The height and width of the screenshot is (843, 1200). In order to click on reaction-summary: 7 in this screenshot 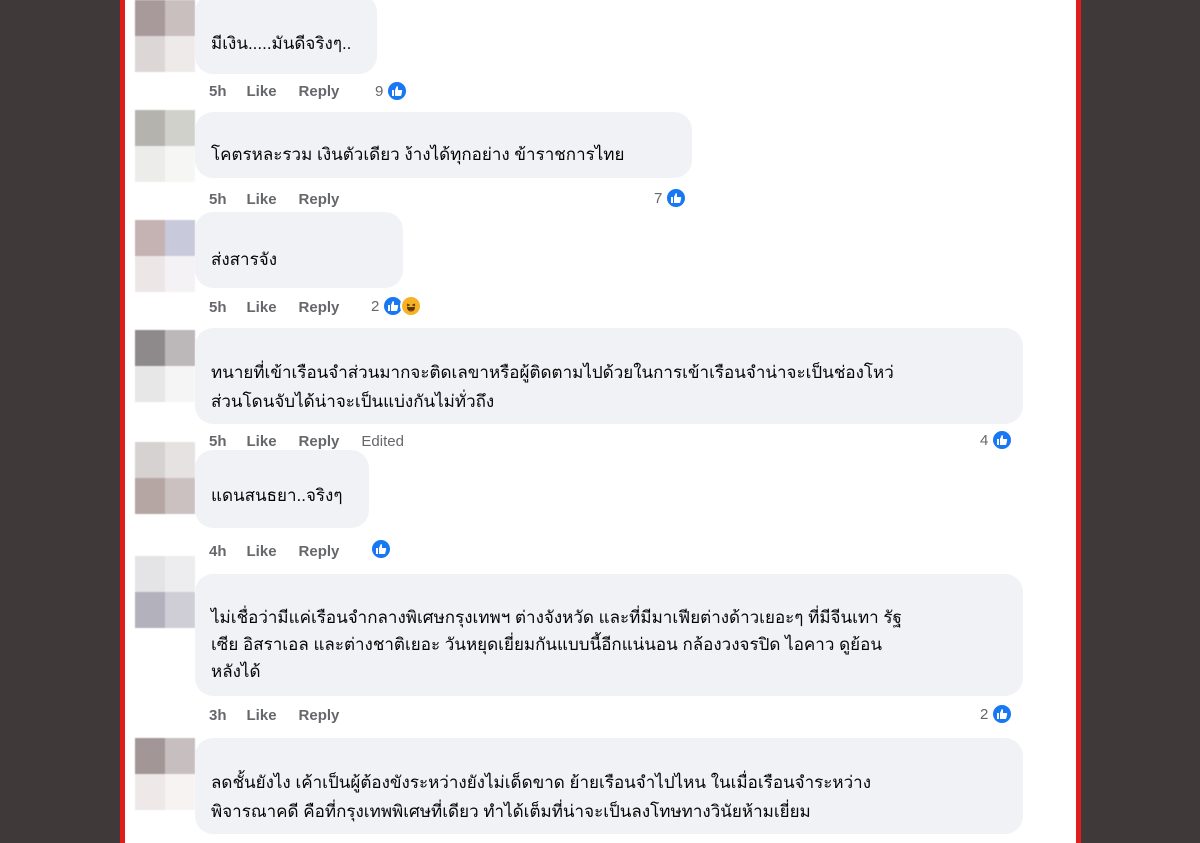, I will do `click(671, 198)`.